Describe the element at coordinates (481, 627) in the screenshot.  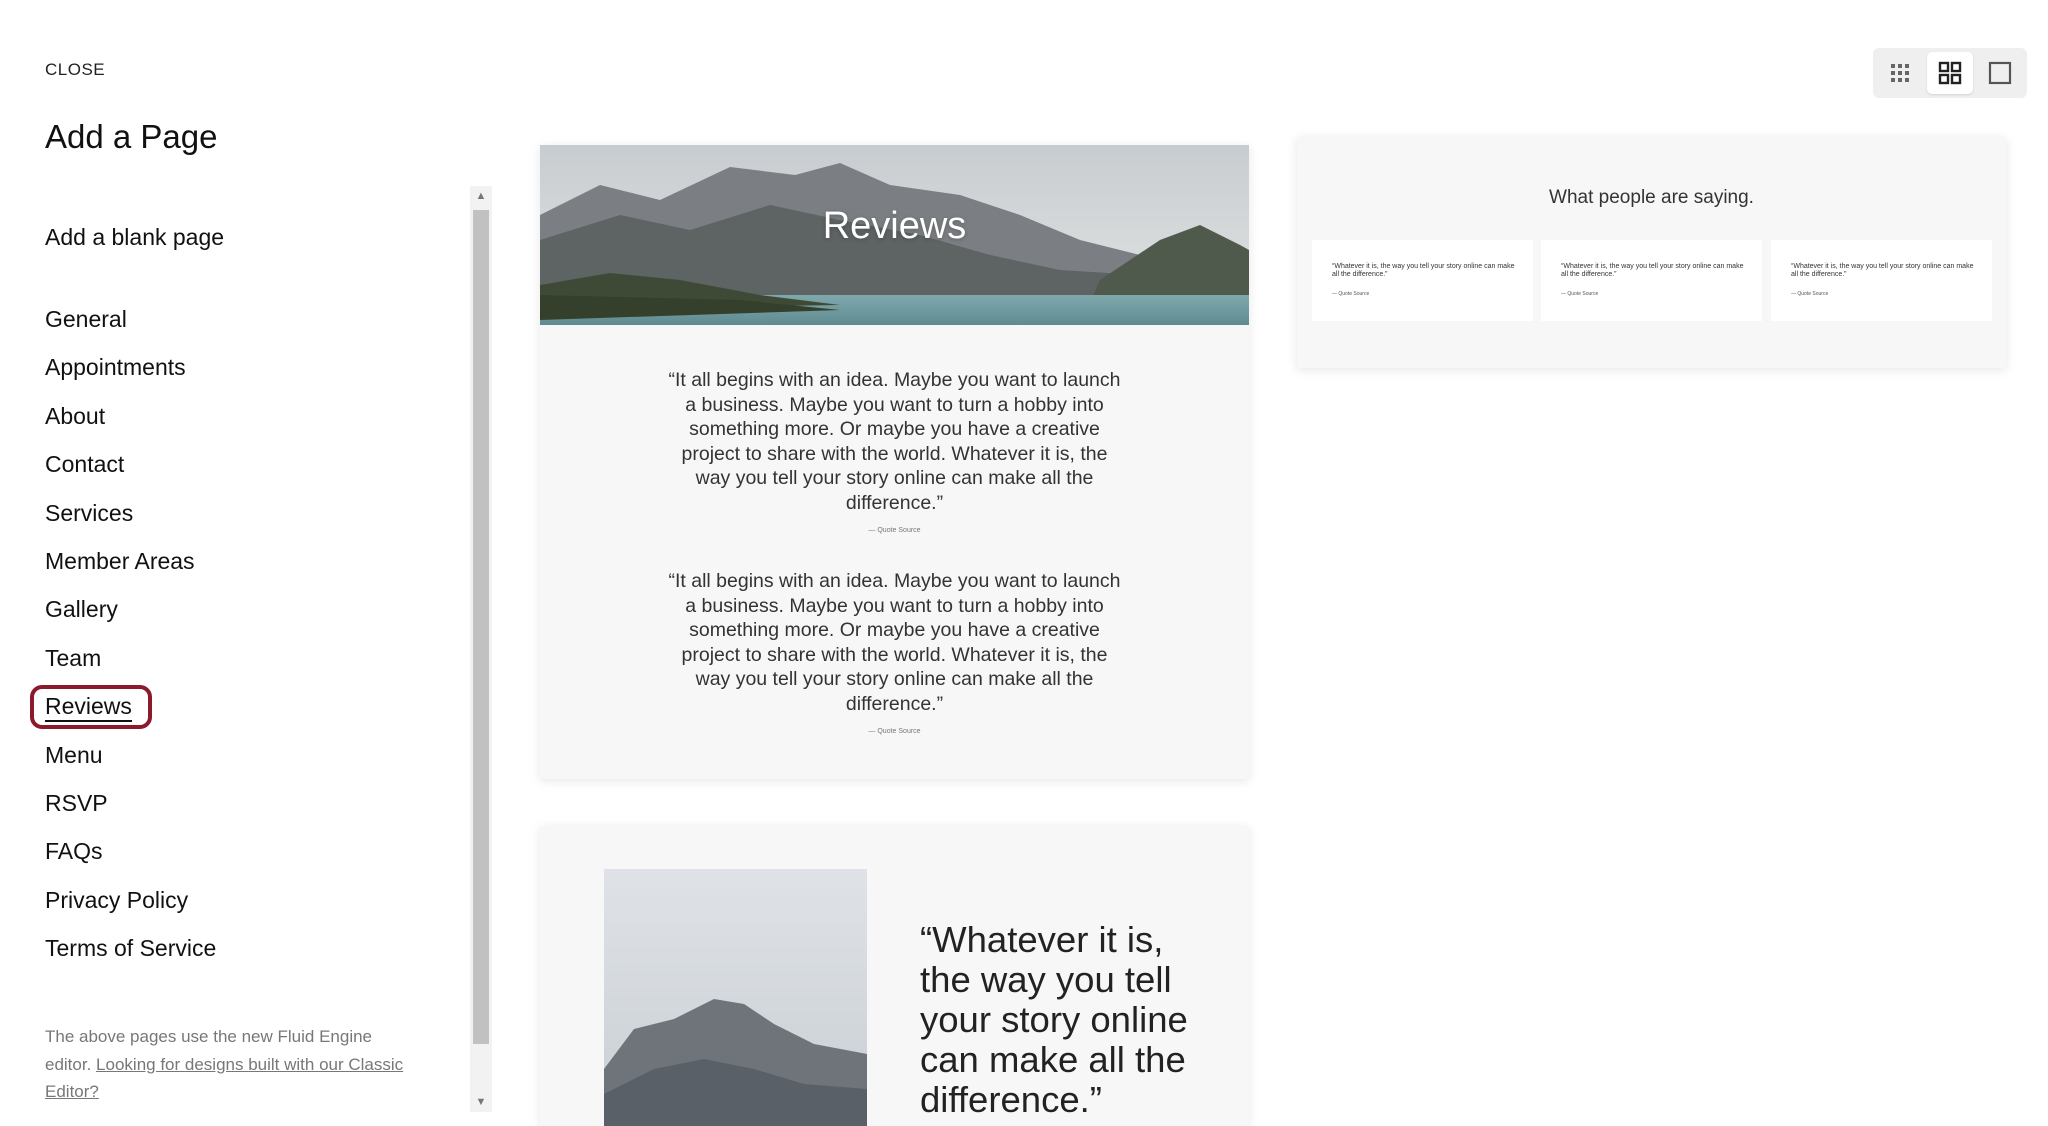
I see `scroll-thumb` at that location.